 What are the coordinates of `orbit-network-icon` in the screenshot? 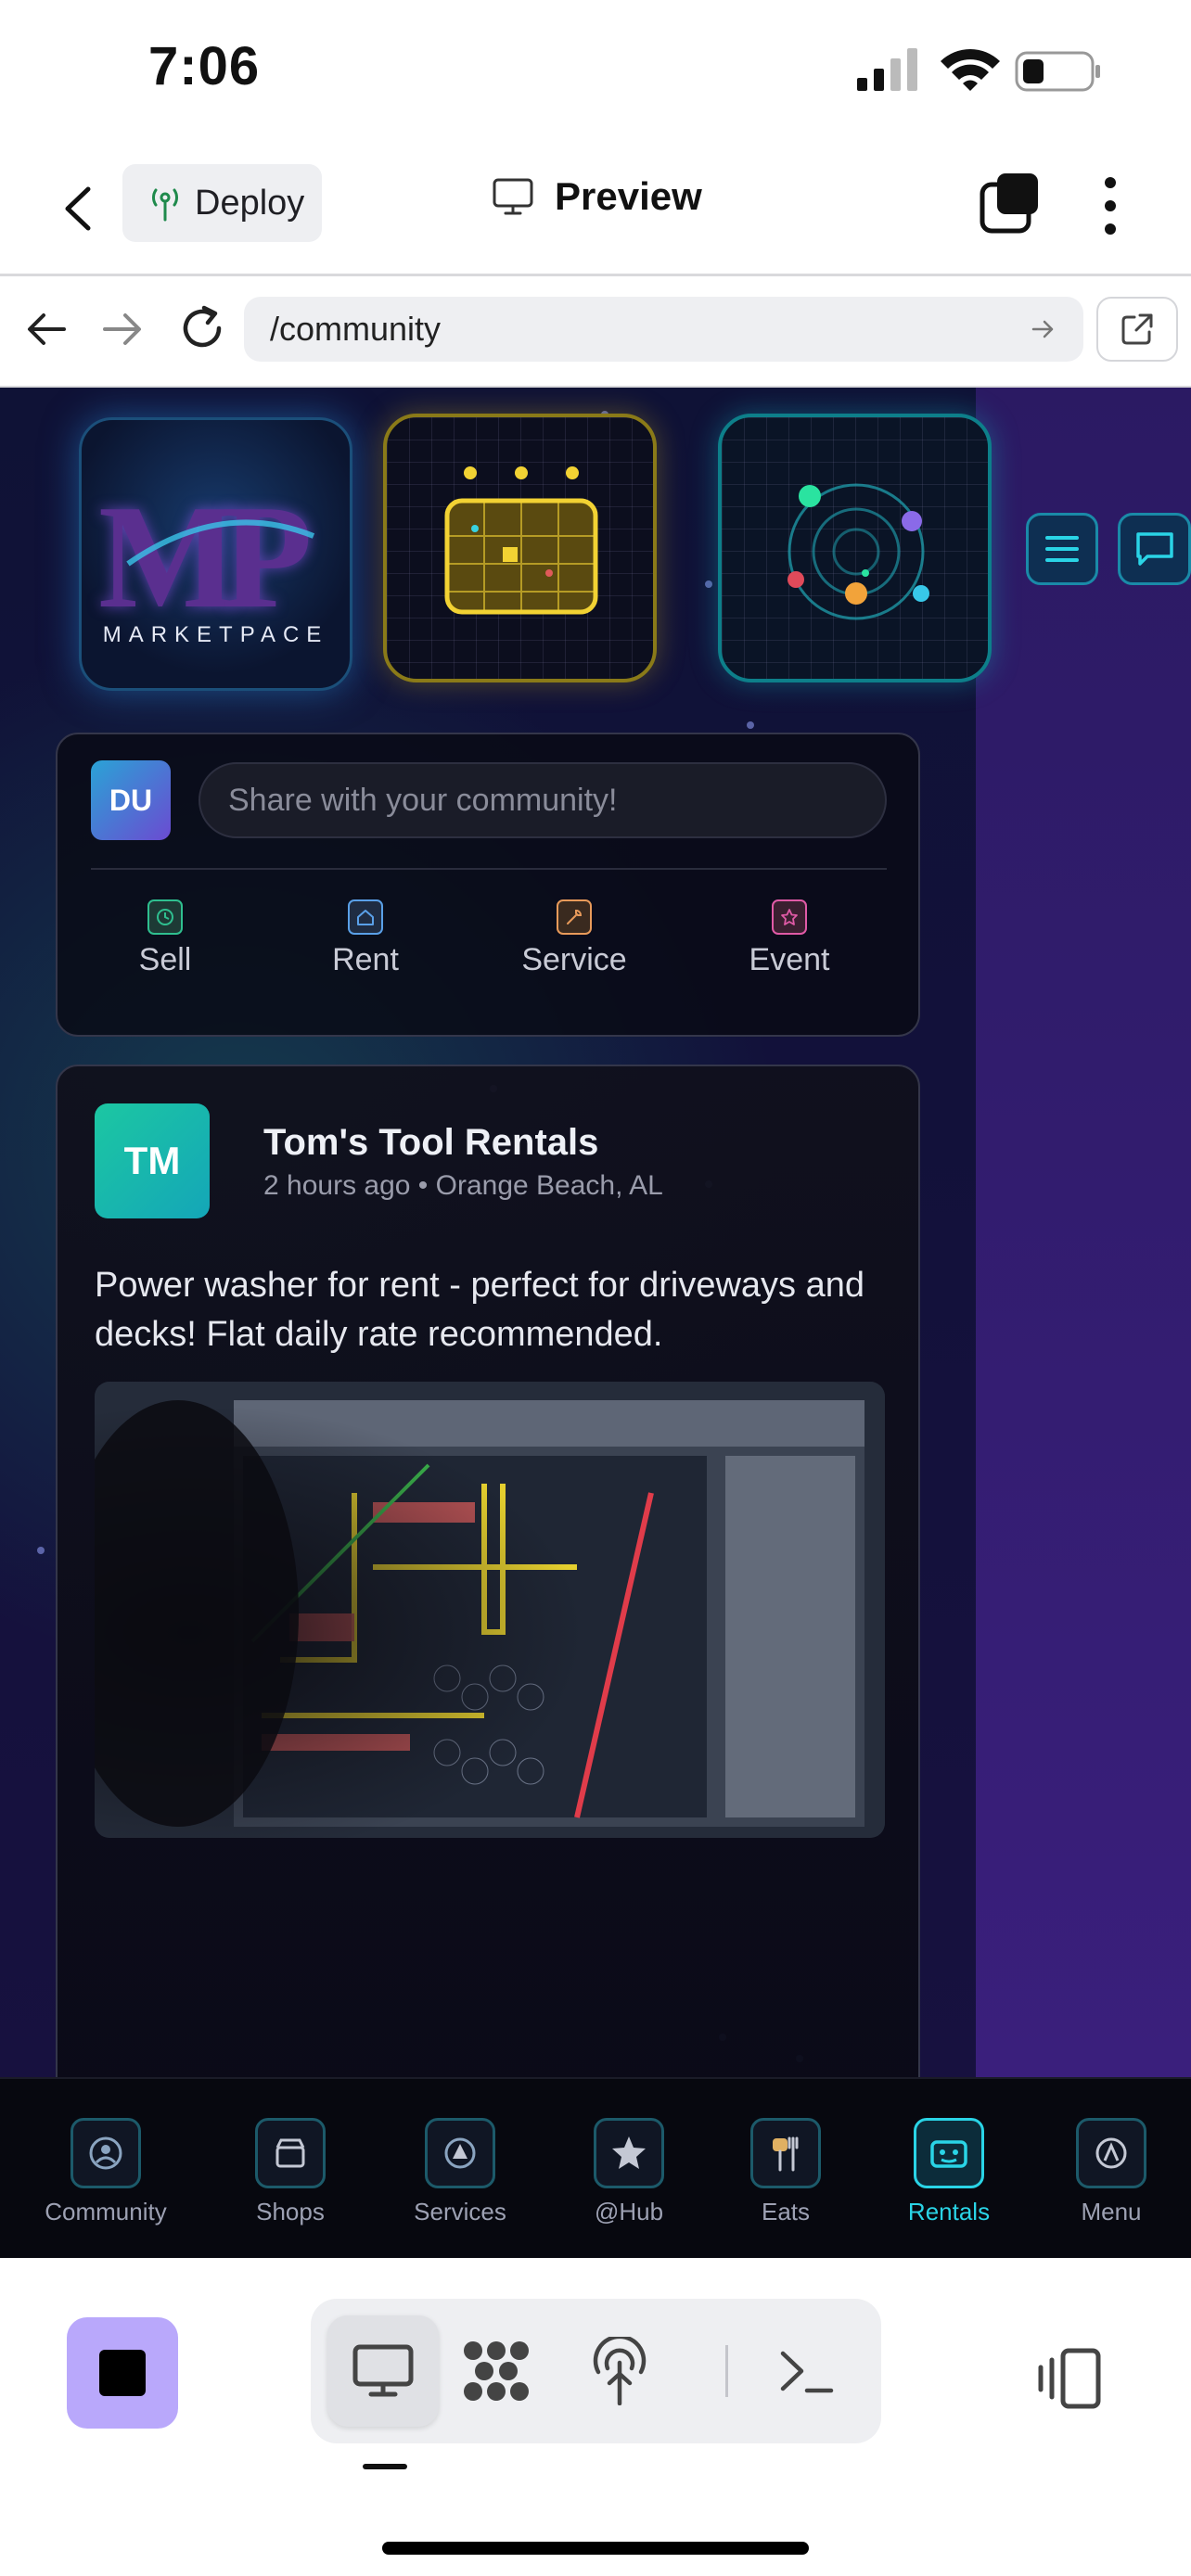 It's located at (858, 551).